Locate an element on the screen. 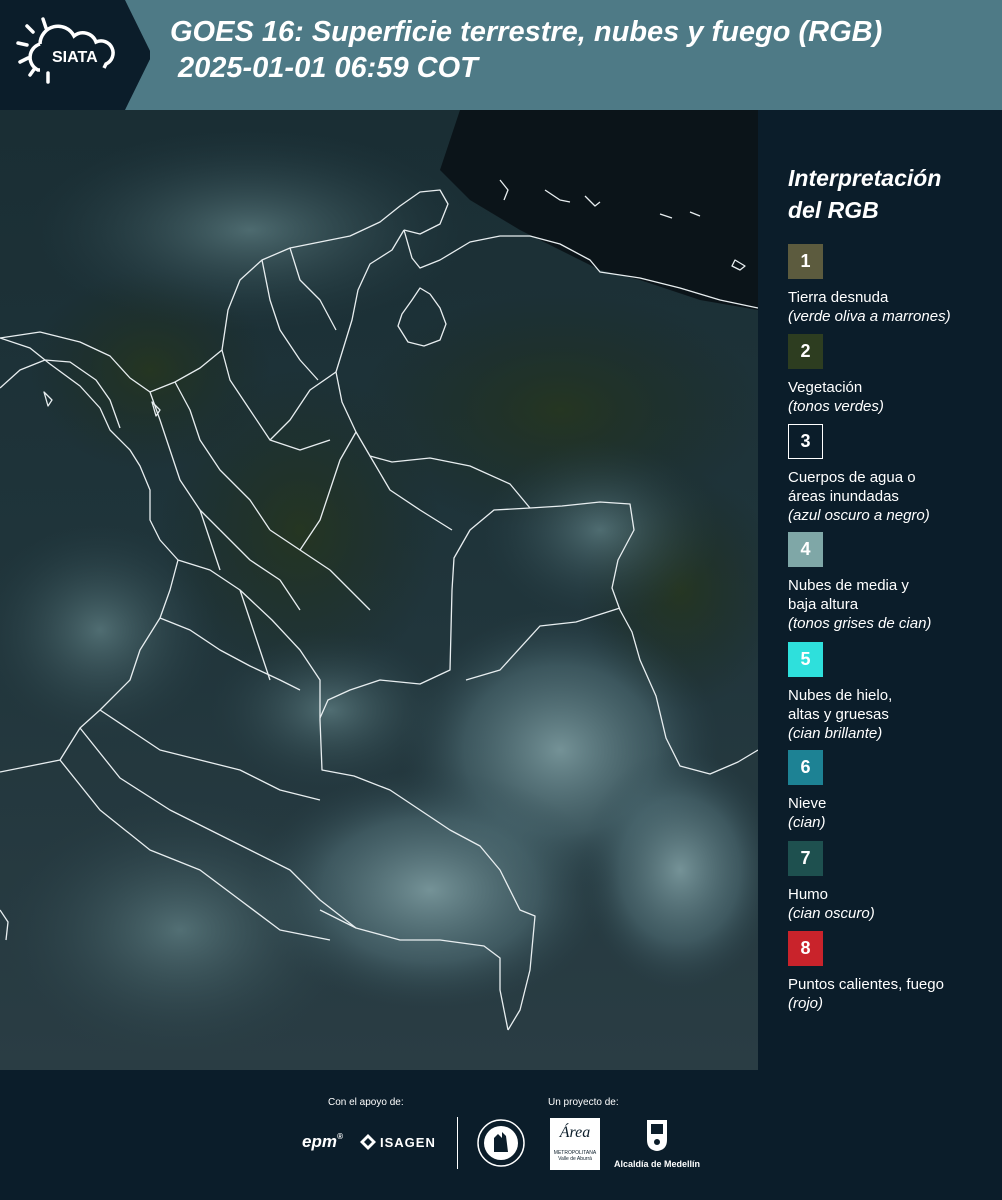 The height and width of the screenshot is (1200, 1002). epm-logo-text: epm is located at coordinates (319, 1141).